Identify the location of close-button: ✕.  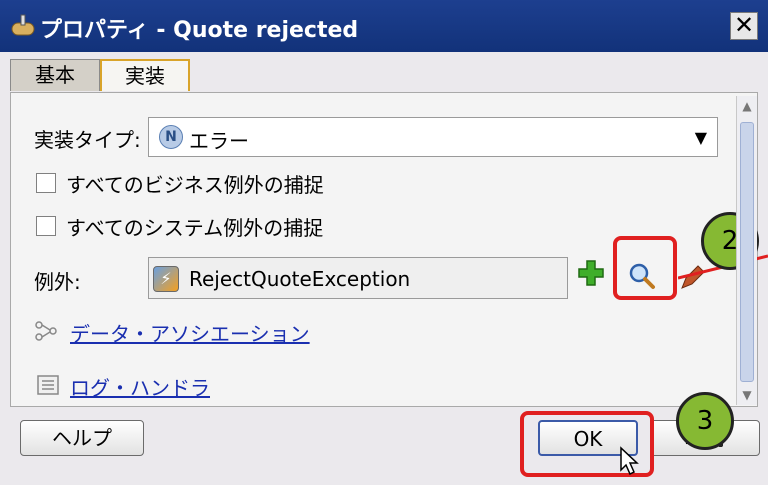
(744, 26).